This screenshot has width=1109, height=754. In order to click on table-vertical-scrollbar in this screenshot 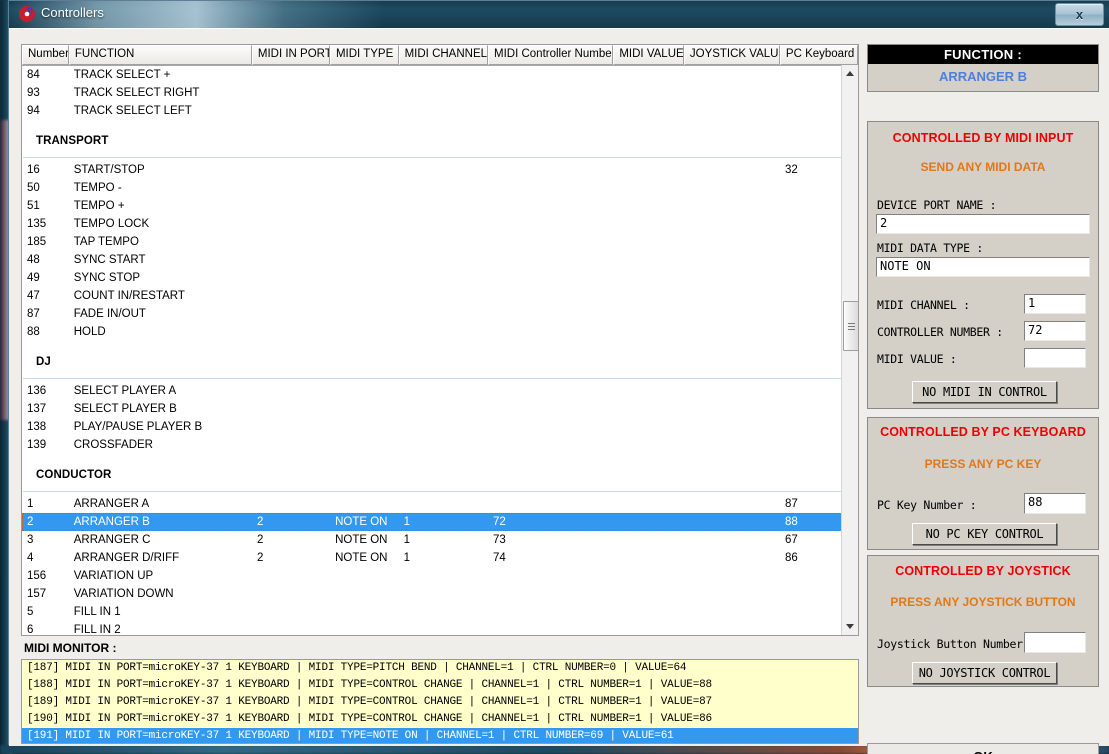, I will do `click(849, 350)`.